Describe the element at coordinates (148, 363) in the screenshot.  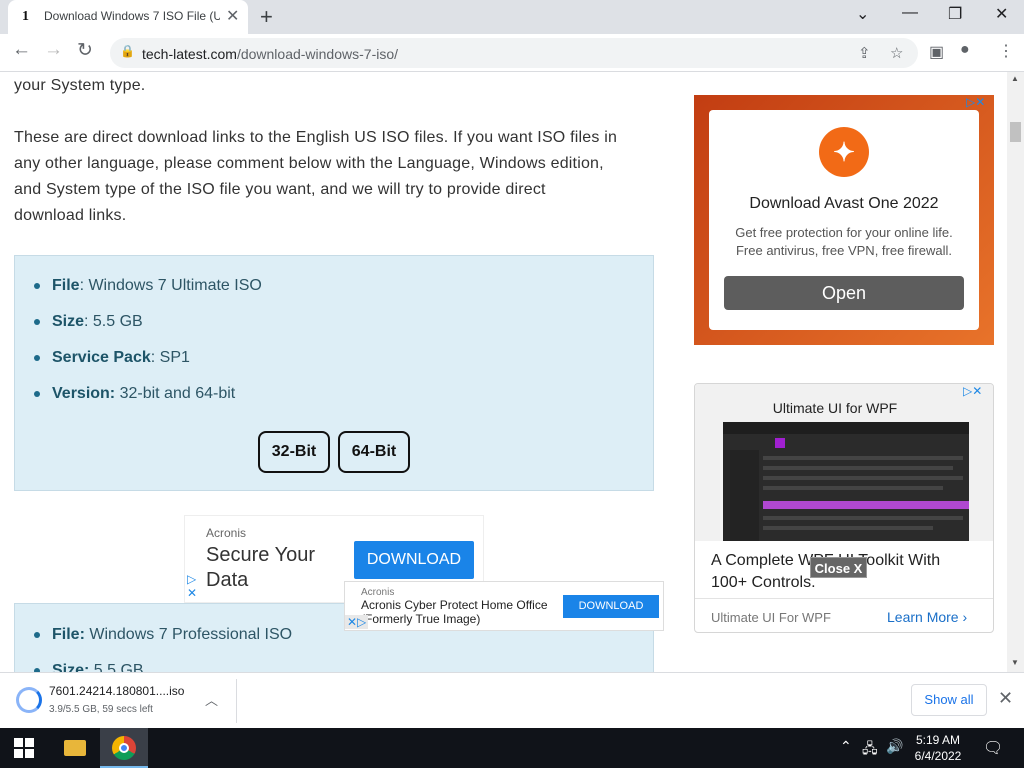
I see `list-item: Service Pack: SP1` at that location.